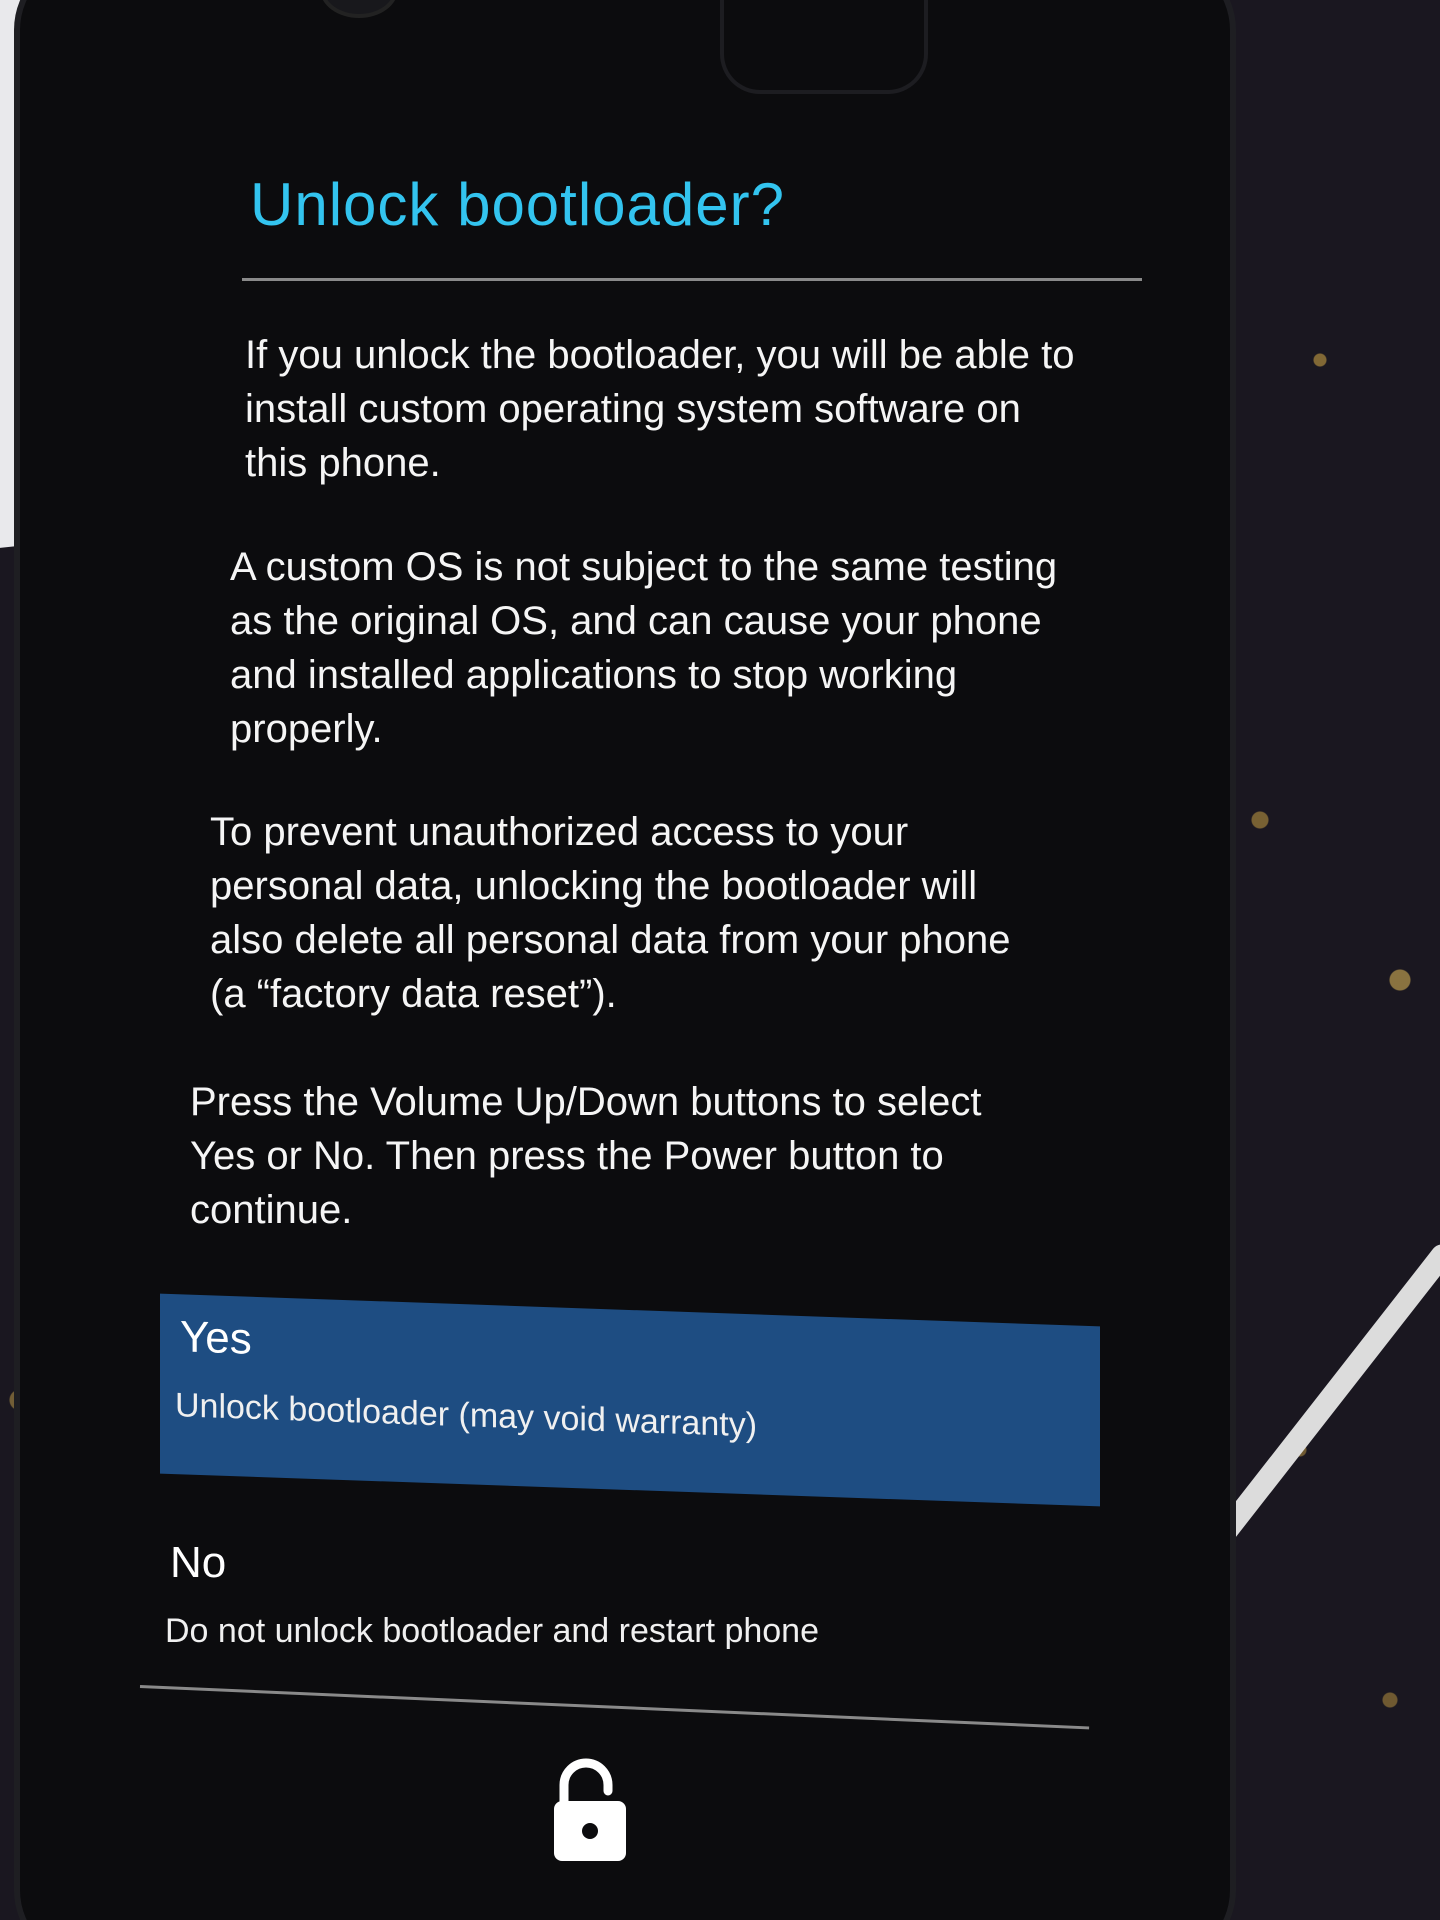 The height and width of the screenshot is (1920, 1440). What do you see at coordinates (359, 9) in the screenshot?
I see `front-camera` at bounding box center [359, 9].